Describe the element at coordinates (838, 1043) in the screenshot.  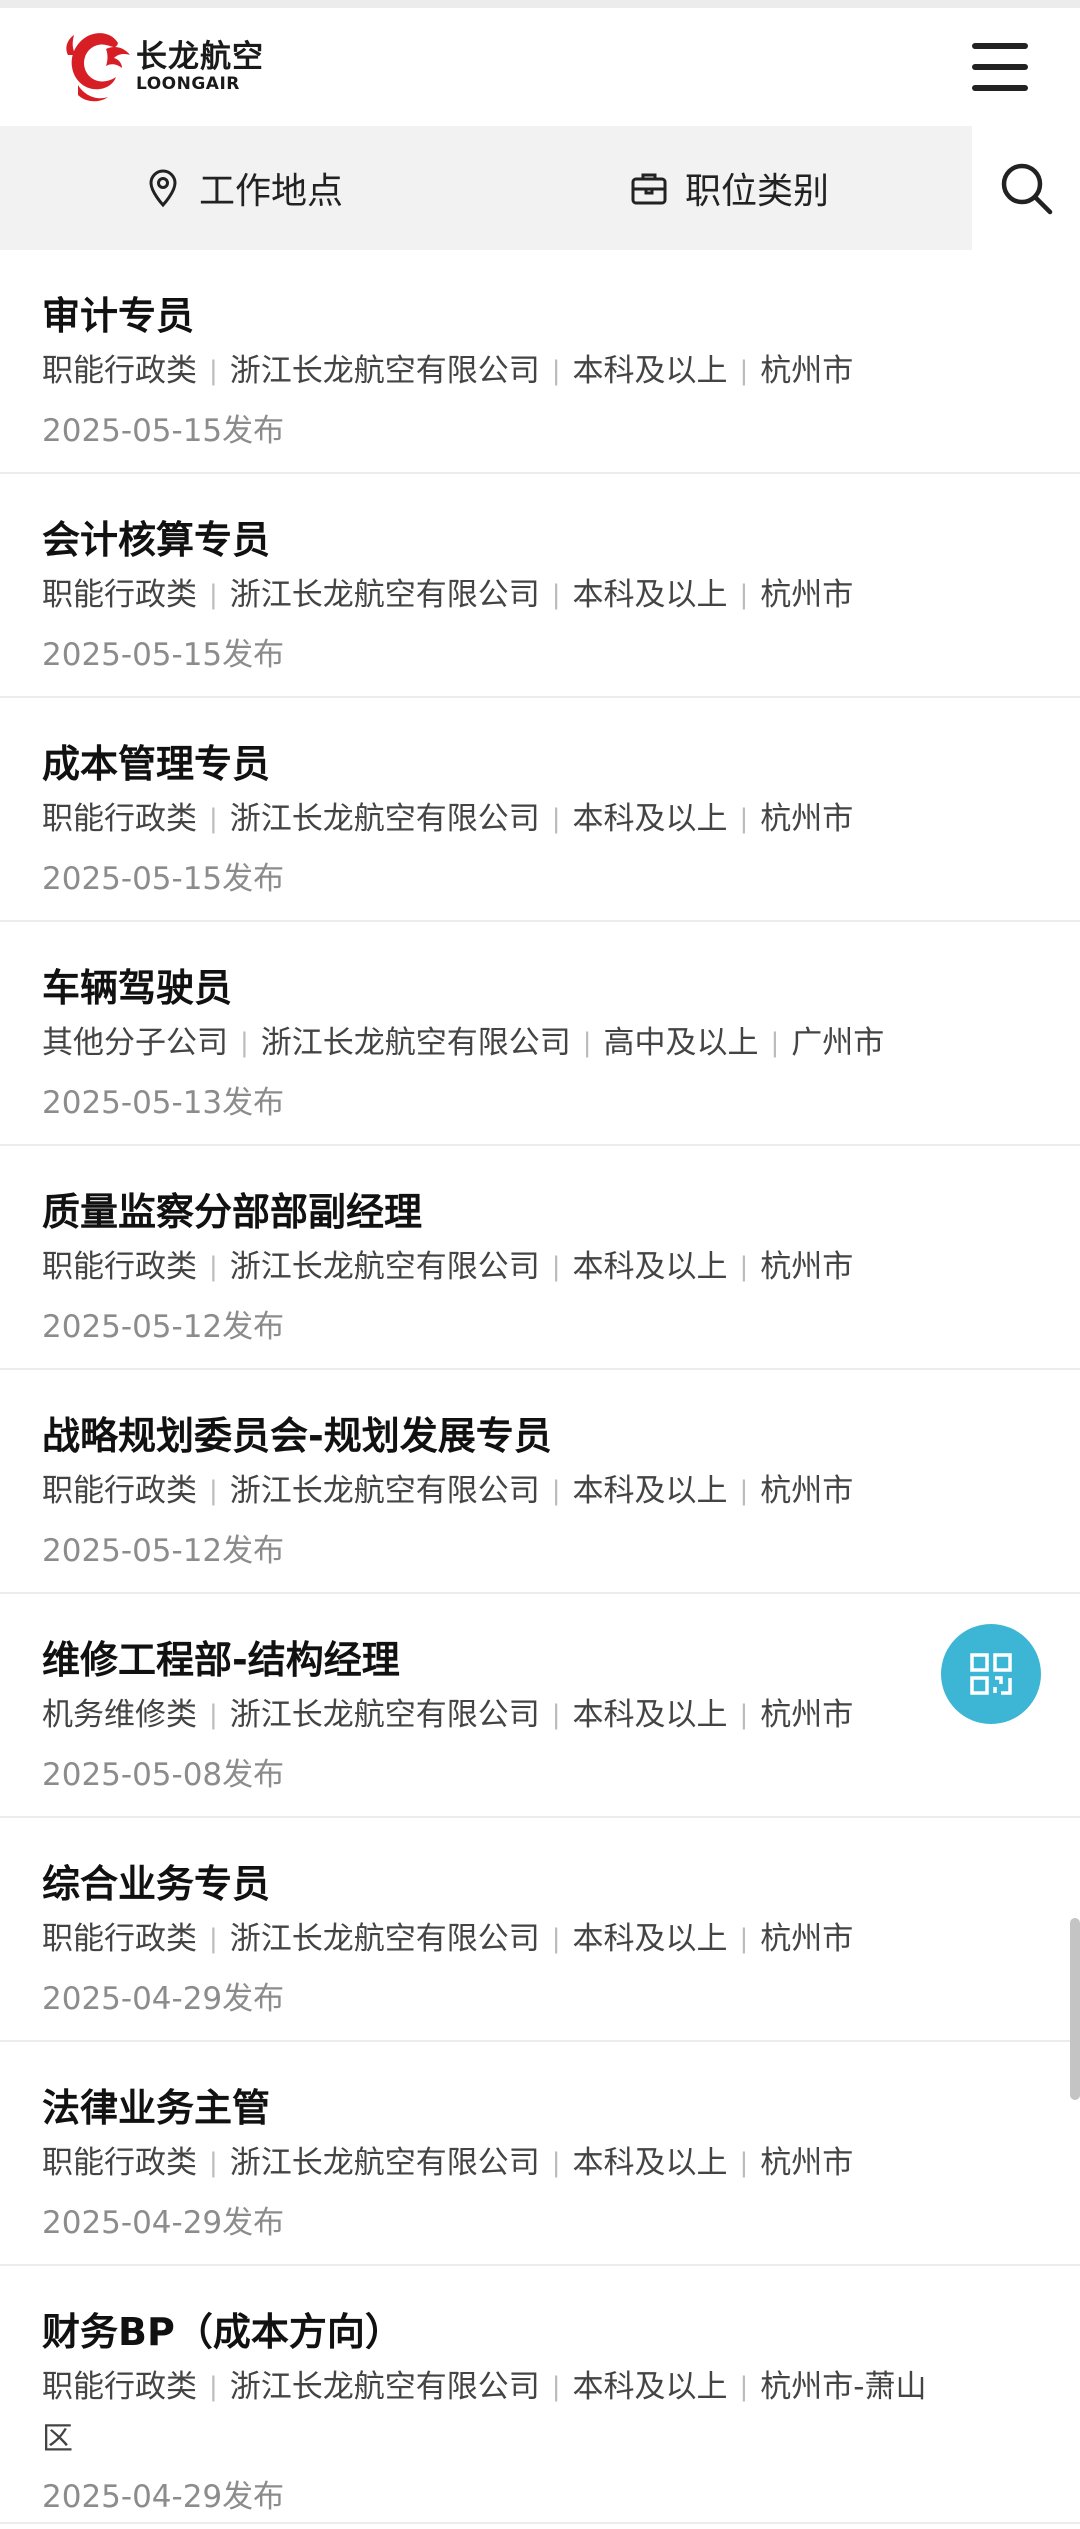
I see `job-city: 广州市` at that location.